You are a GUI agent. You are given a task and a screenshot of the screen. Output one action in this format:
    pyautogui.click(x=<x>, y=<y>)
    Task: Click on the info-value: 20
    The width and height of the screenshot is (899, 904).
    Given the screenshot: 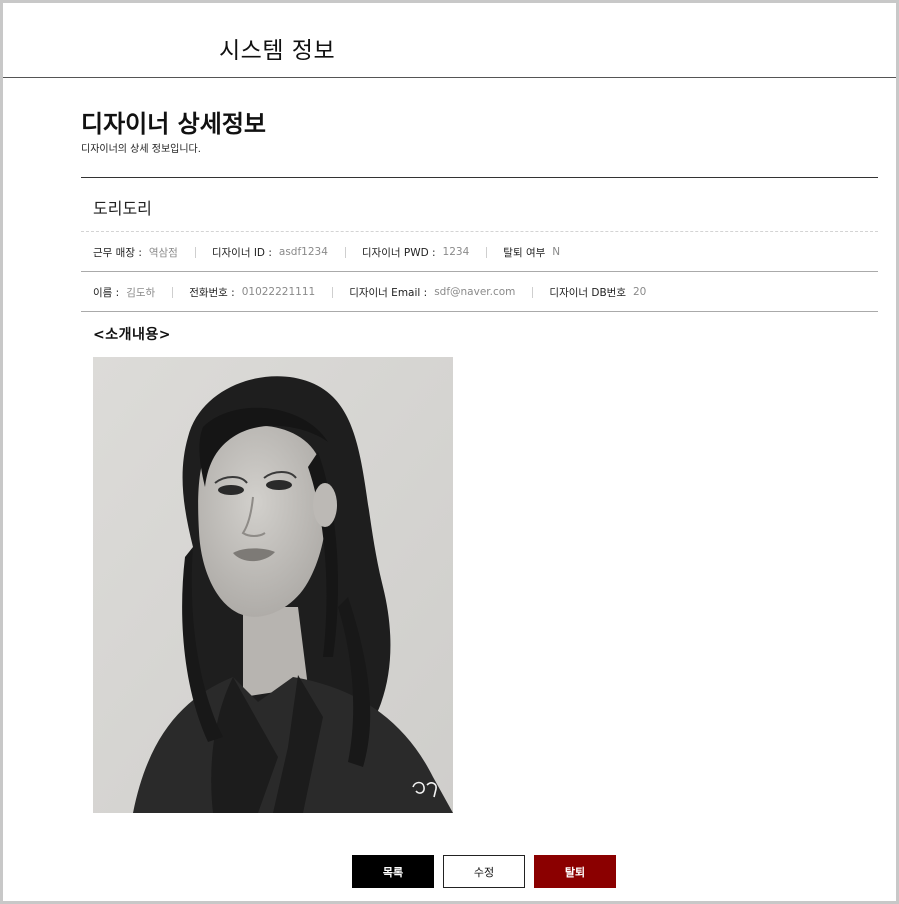 What is the action you would take?
    pyautogui.click(x=640, y=292)
    